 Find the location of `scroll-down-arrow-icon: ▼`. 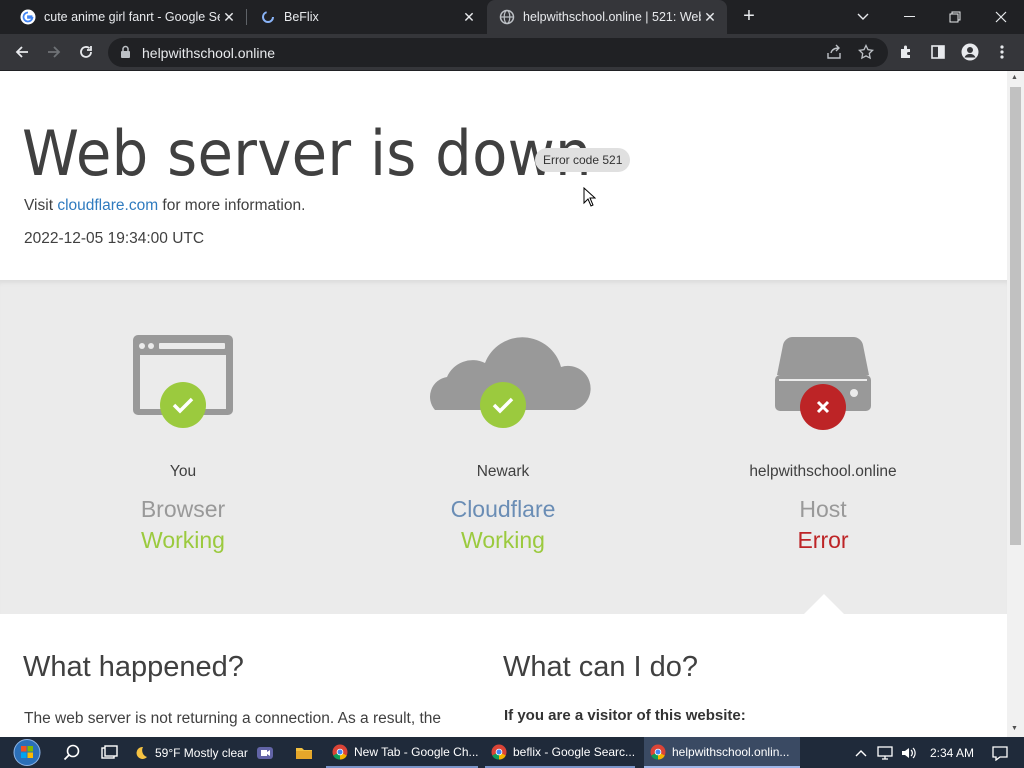

scroll-down-arrow-icon: ▼ is located at coordinates (1014, 728).